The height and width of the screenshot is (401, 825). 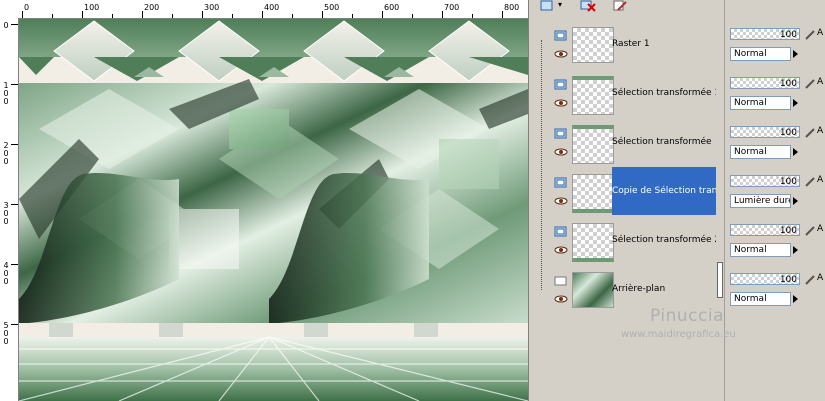 What do you see at coordinates (92, 7) in the screenshot?
I see `ruler-label: 100` at bounding box center [92, 7].